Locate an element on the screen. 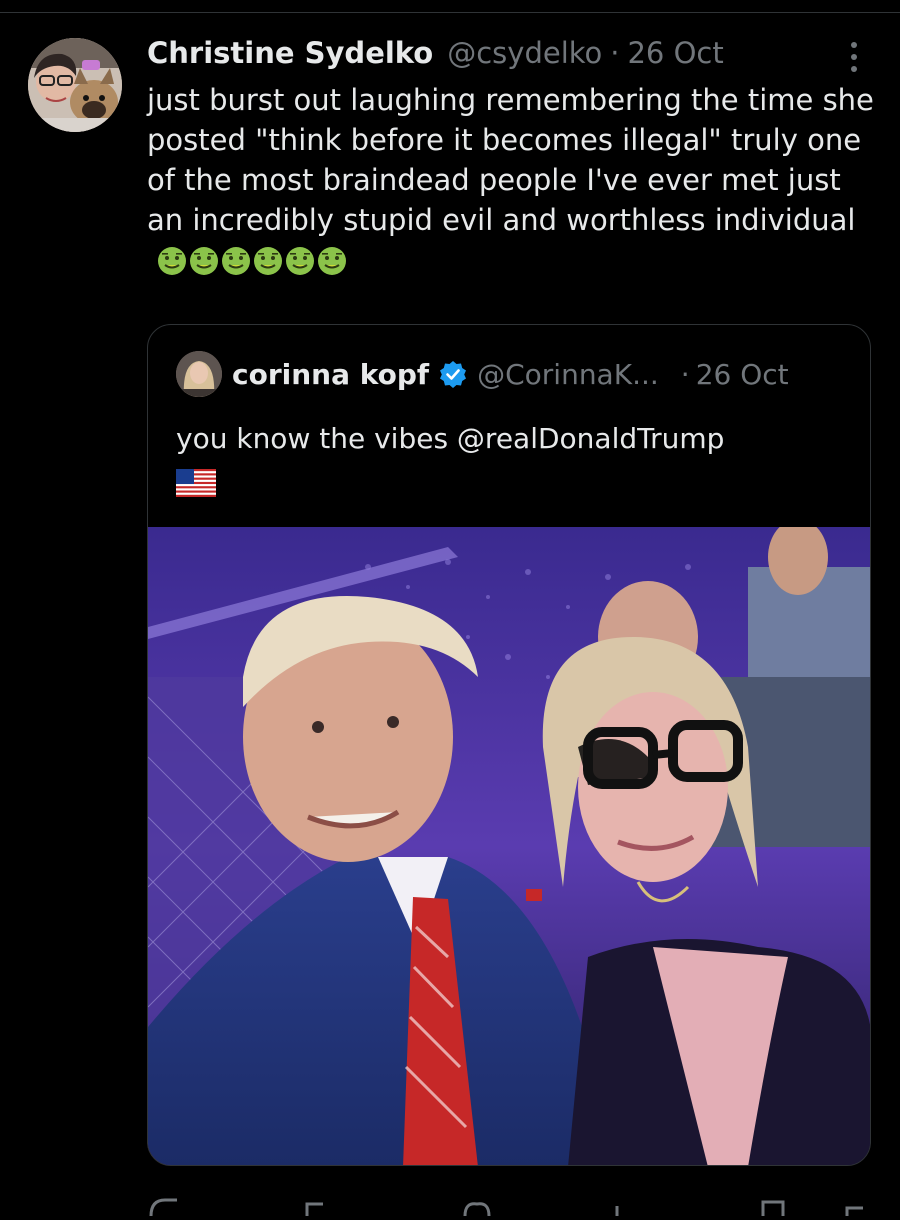 The height and width of the screenshot is (1220, 900). quoted-tweet-header: corinna kopf @CorinnaK... · 26 Oct is located at coordinates (510, 374).